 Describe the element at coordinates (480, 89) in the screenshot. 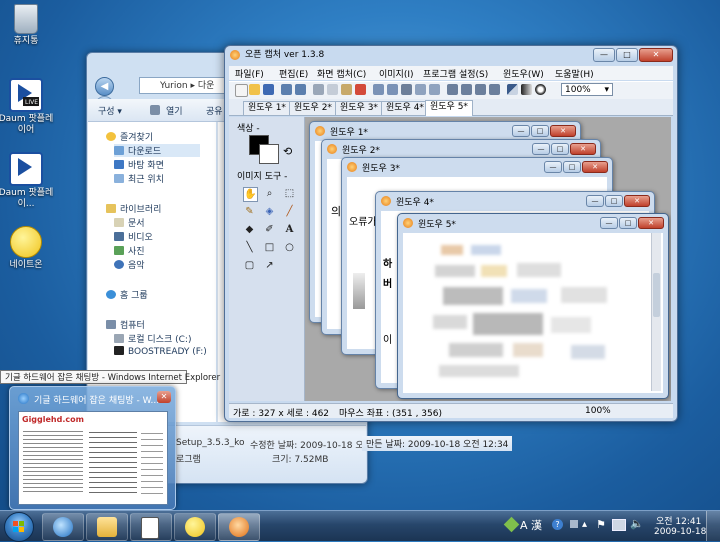

I see `crop-icon` at that location.